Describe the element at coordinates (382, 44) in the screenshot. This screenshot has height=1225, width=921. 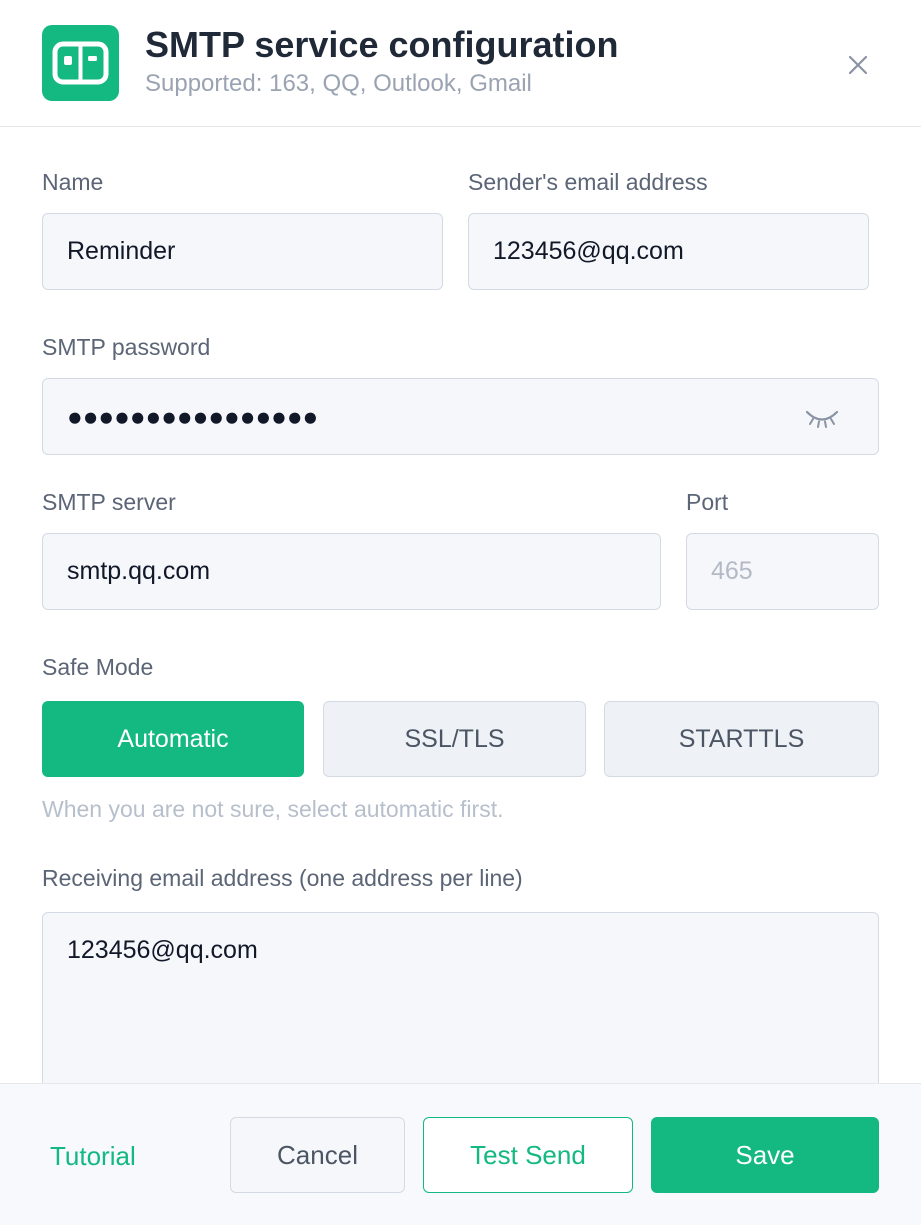
I see `dialog-title: SMTP service configuration` at that location.